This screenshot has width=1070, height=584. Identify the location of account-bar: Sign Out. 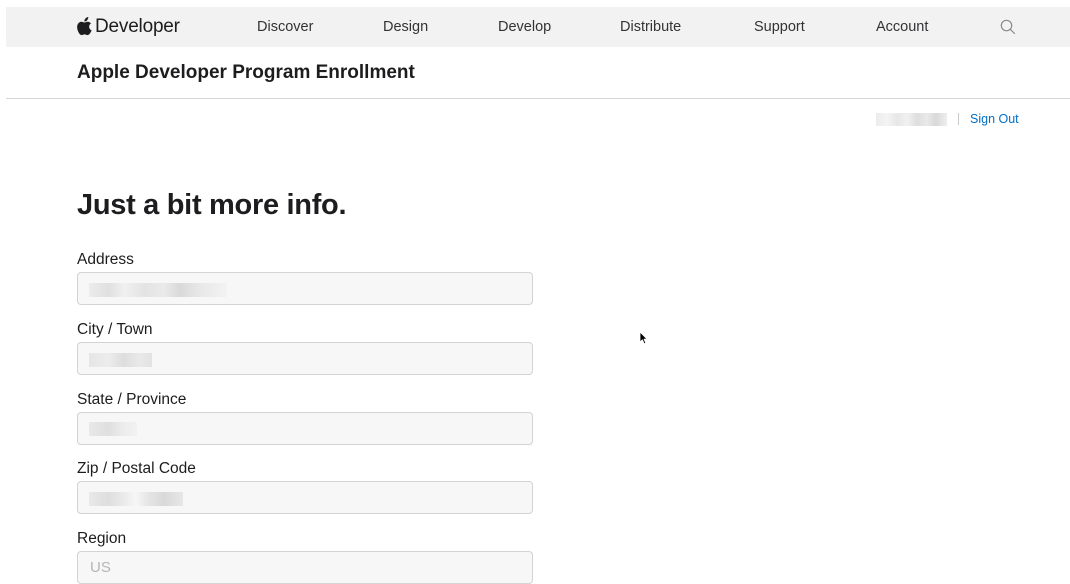
(947, 119).